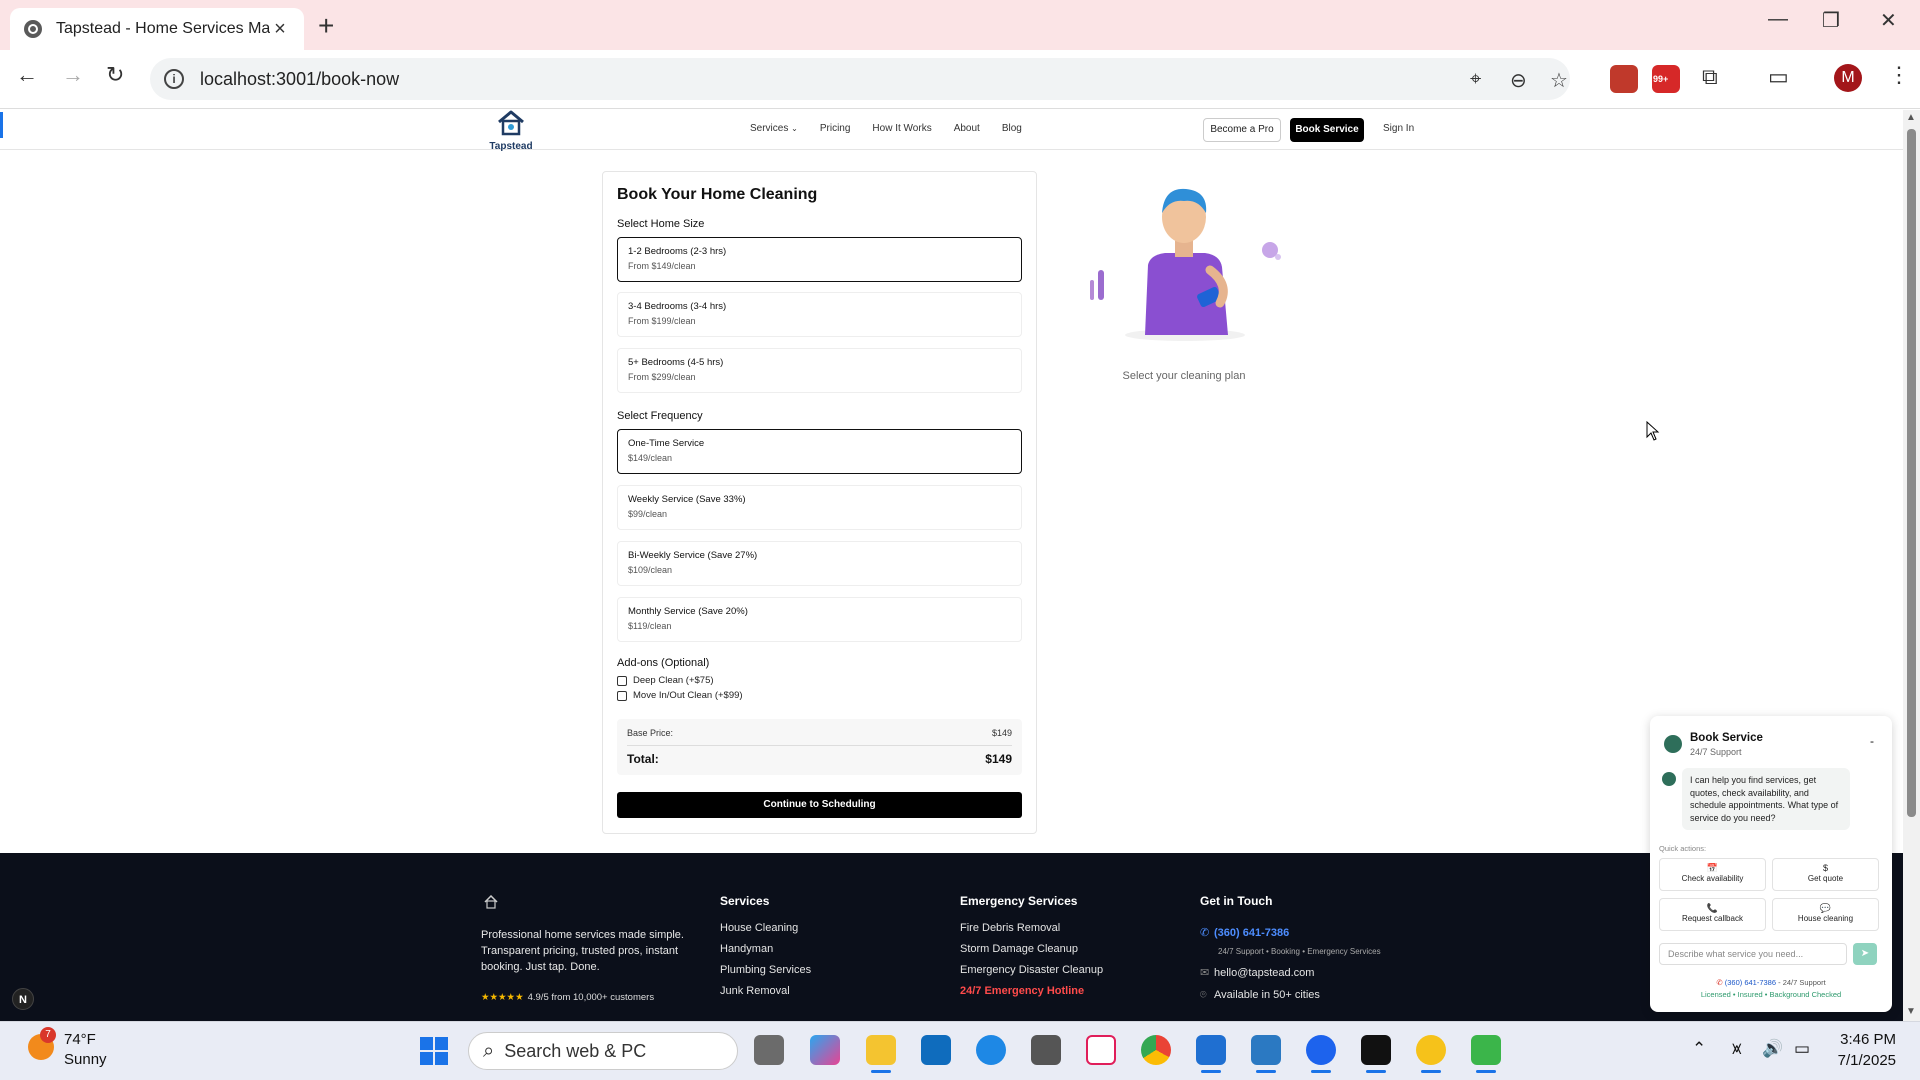  What do you see at coordinates (1737, 1049) in the screenshot?
I see `wifi-icon: ⩙` at bounding box center [1737, 1049].